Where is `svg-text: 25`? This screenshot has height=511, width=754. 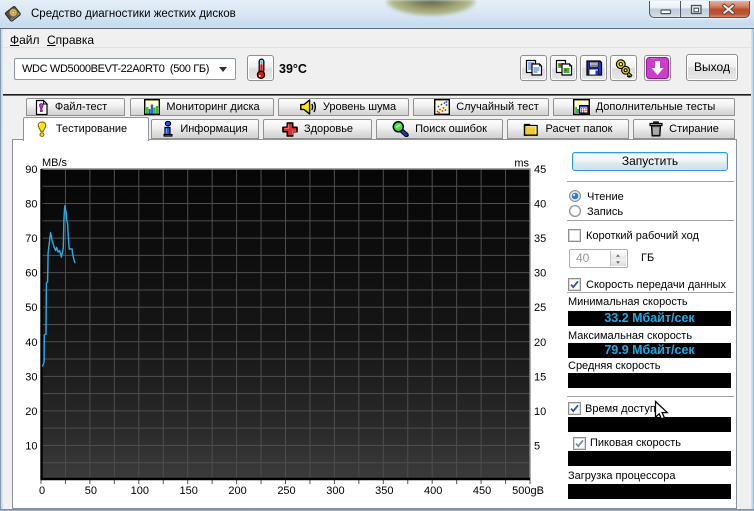
svg-text: 25 is located at coordinates (540, 308).